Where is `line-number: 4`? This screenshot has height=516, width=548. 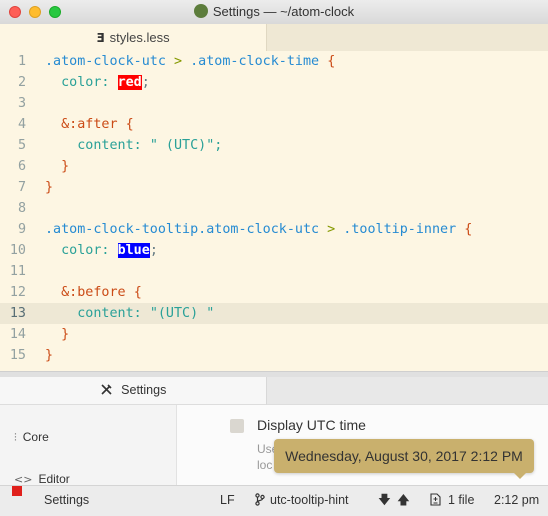 line-number: 4 is located at coordinates (21, 124).